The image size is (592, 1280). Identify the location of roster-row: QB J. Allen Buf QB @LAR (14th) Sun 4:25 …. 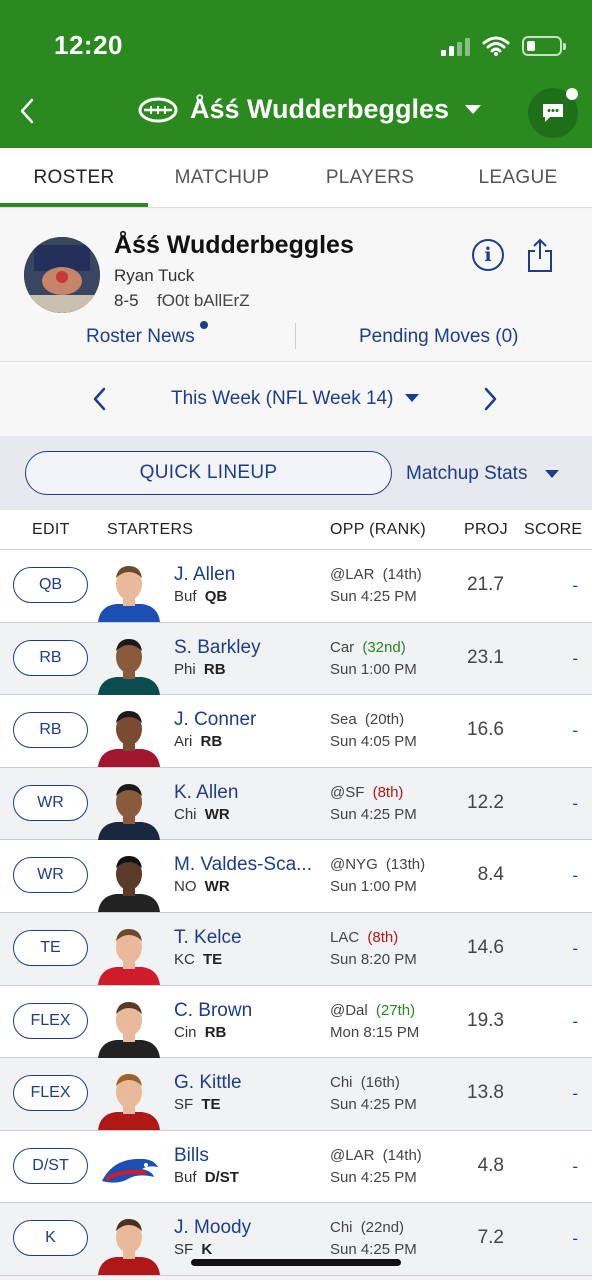
(296, 586).